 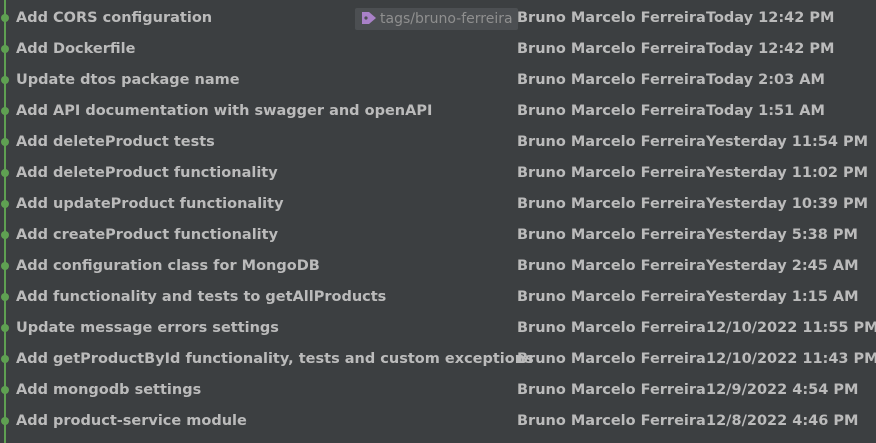 I want to click on commit-date: Yesterday 11:54 PM, so click(x=787, y=142).